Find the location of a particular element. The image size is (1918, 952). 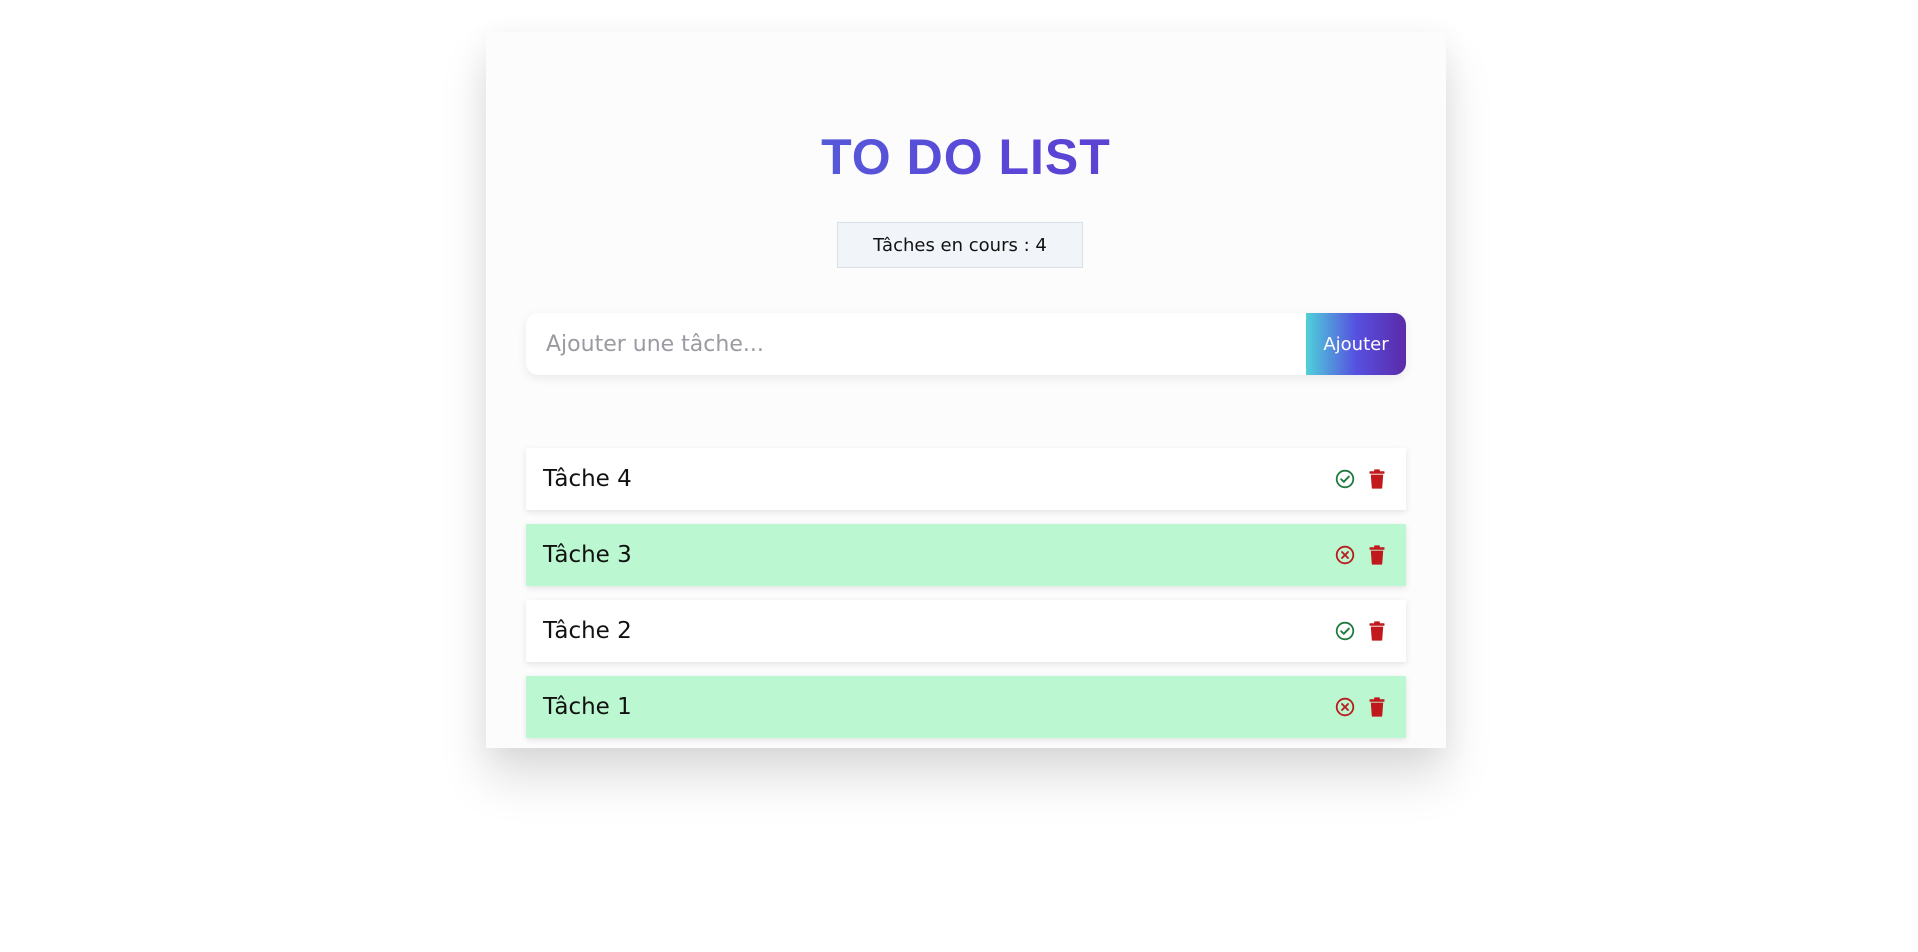

task-label: Tâche 4 is located at coordinates (587, 479).